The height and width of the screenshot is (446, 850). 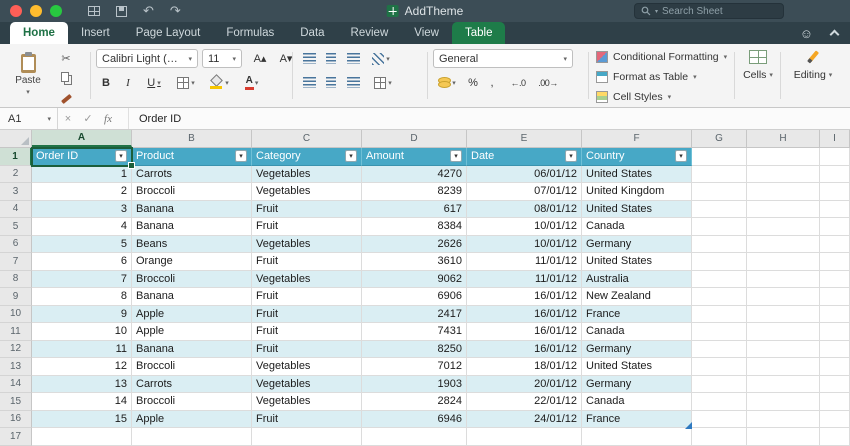 I want to click on tab-home: Home, so click(x=39, y=33).